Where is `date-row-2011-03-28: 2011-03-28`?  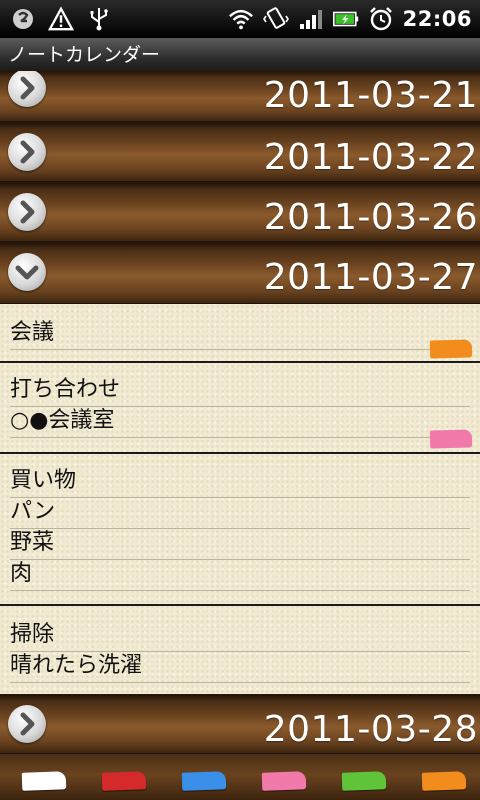 date-row-2011-03-28: 2011-03-28 is located at coordinates (240, 724).